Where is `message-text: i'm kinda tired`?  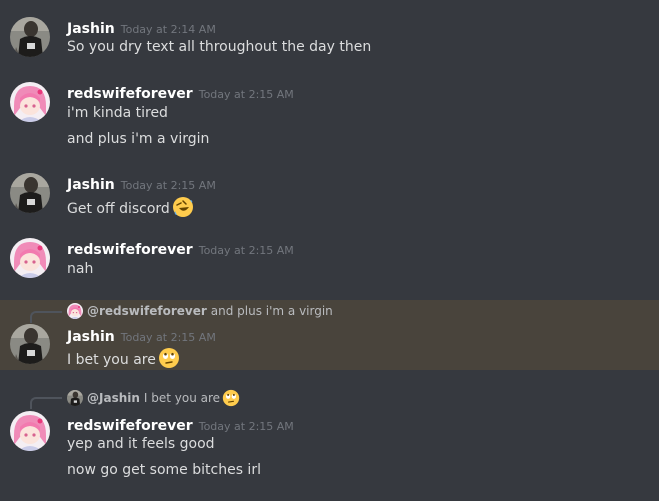
message-text: i'm kinda tired is located at coordinates (117, 113).